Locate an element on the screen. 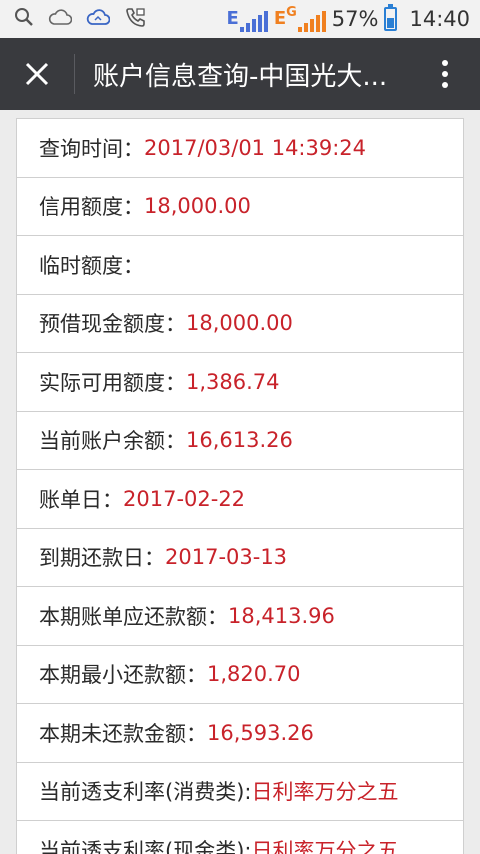 The height and width of the screenshot is (854, 480). close-icon is located at coordinates (37, 74).